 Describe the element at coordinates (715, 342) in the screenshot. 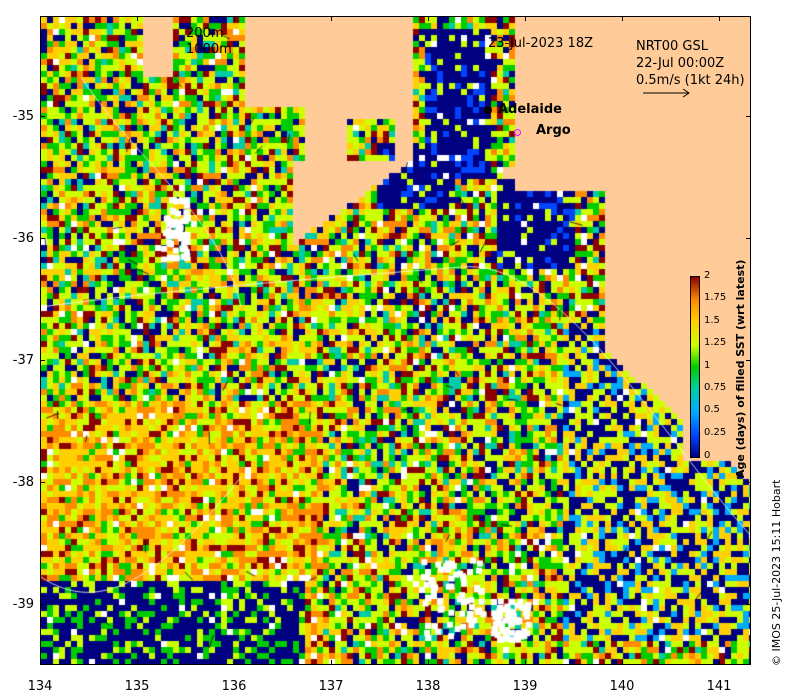

I see `colorbar-tick-label: 1.25` at that location.